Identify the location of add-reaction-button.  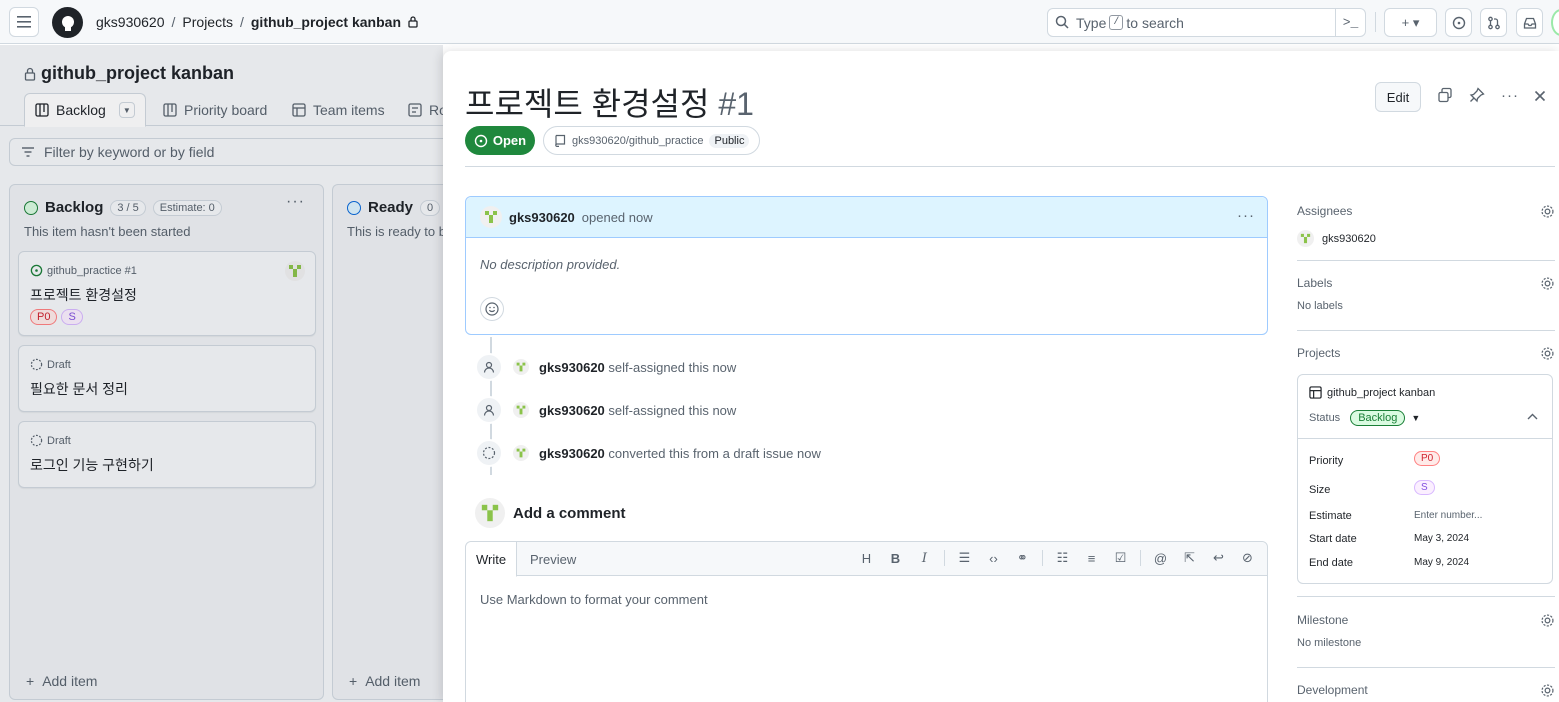
(492, 309).